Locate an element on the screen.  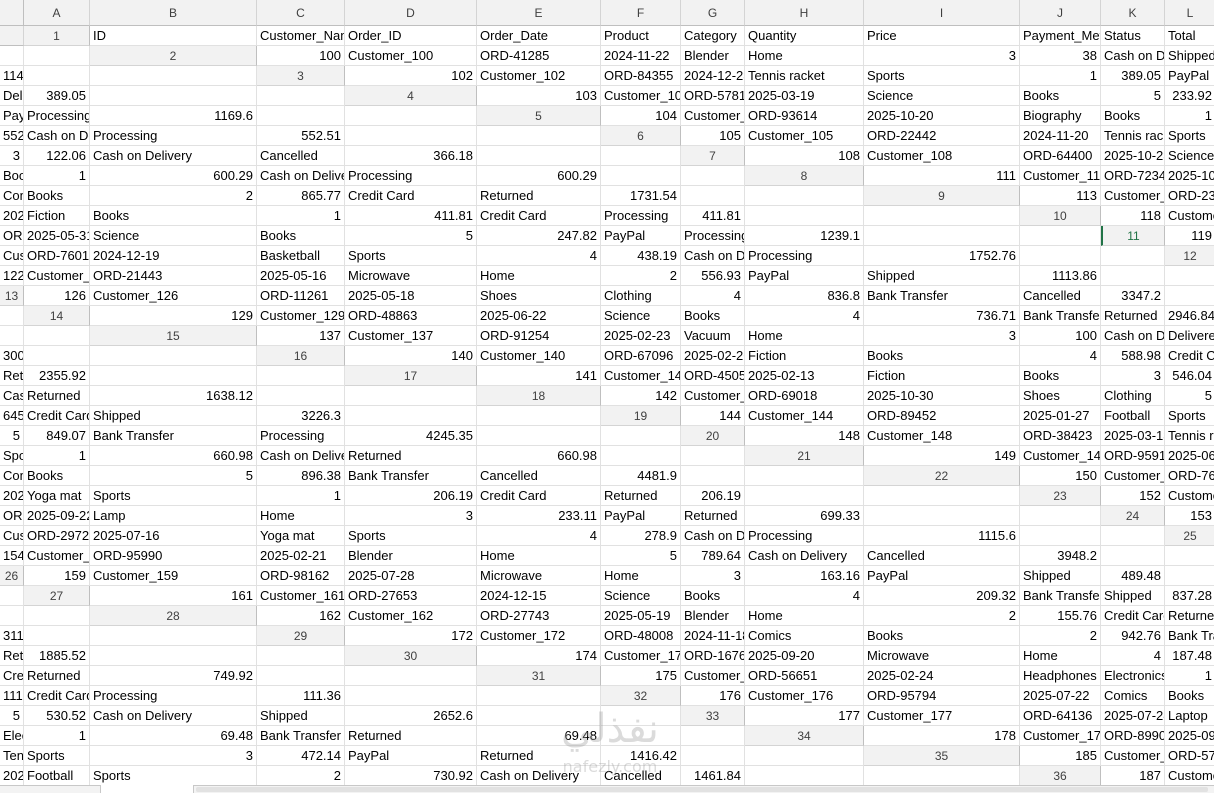
header-cell: Category is located at coordinates (713, 36).